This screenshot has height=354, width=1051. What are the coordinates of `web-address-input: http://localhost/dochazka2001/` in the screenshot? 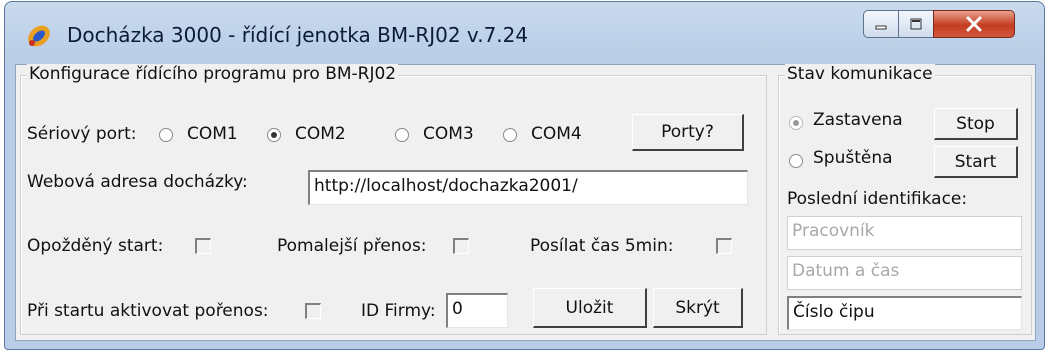 It's located at (528, 187).